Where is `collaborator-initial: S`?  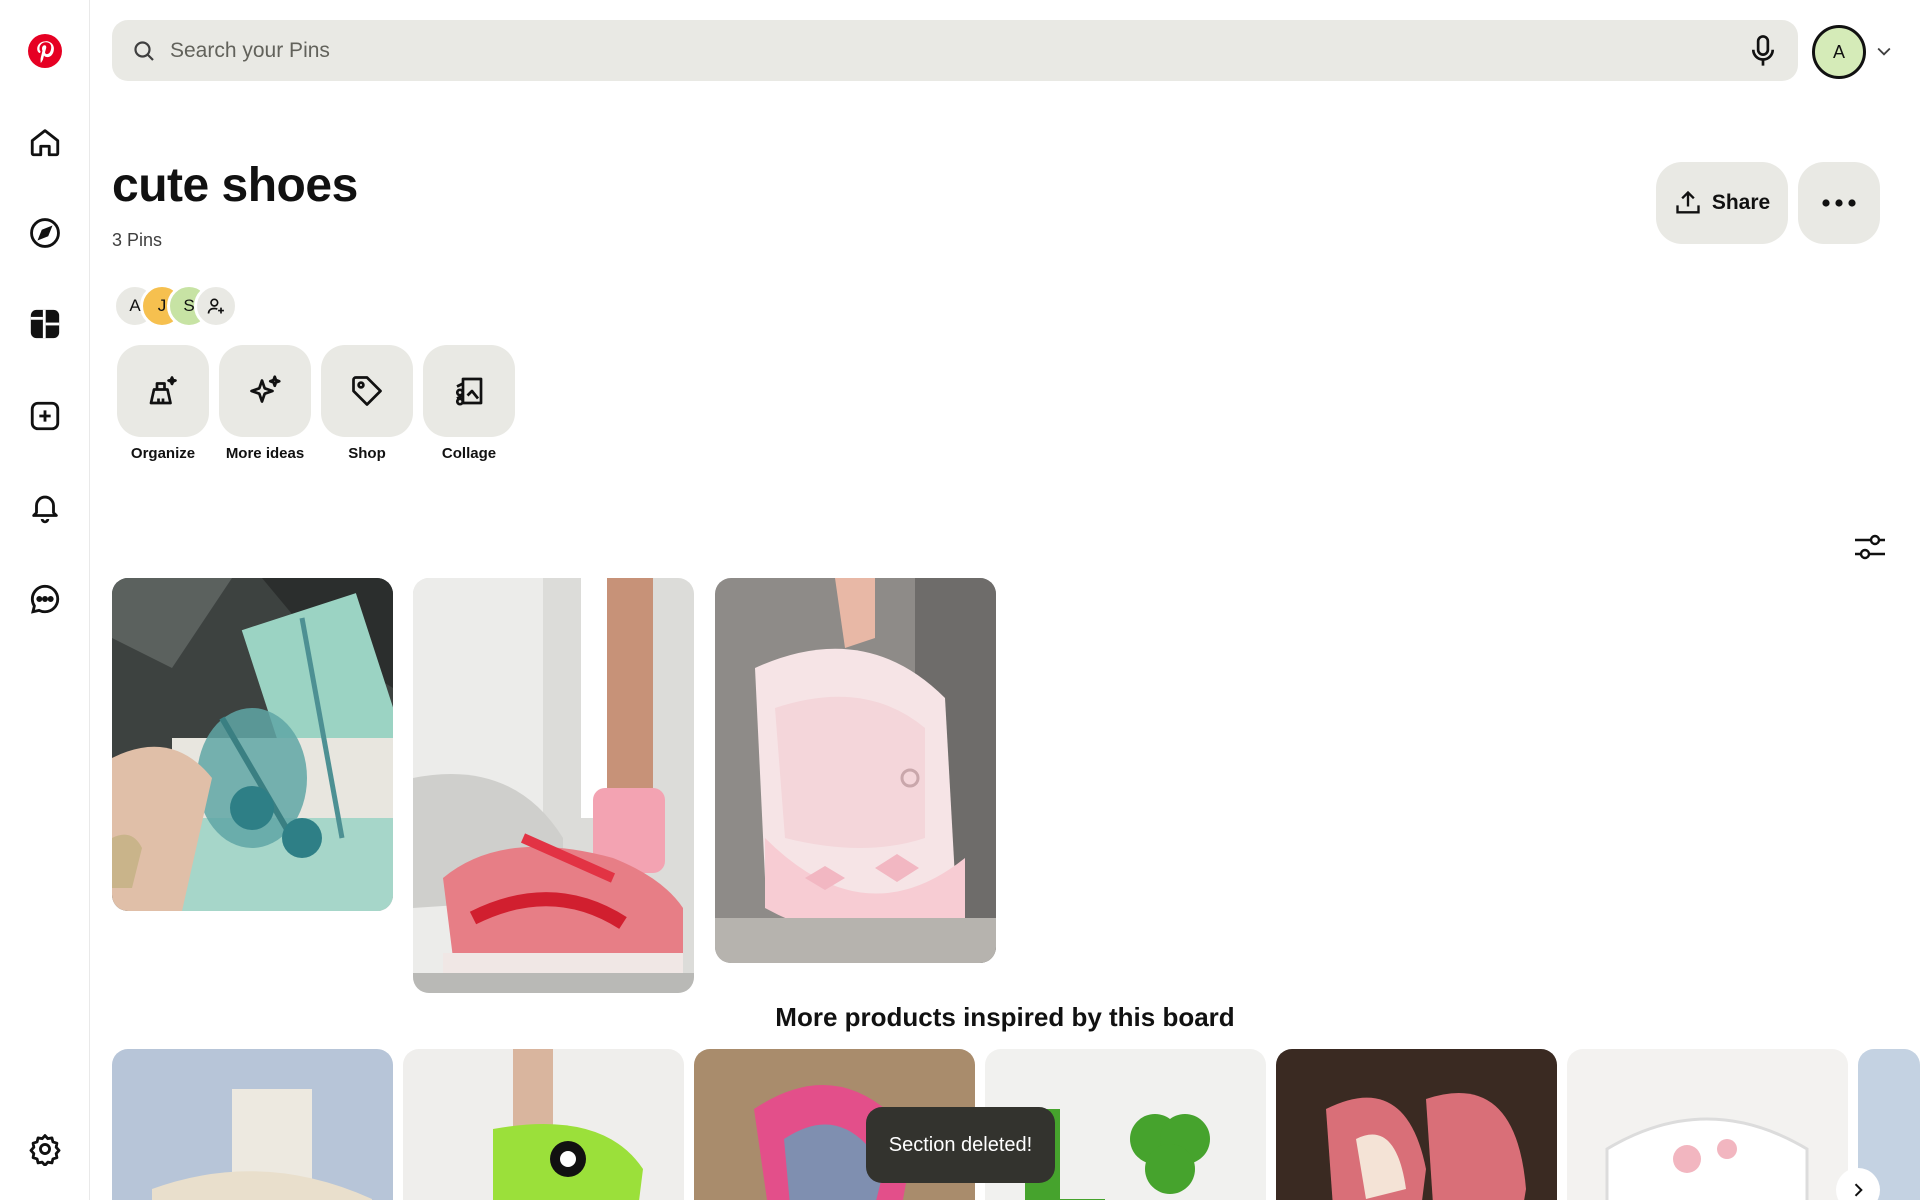 collaborator-initial: S is located at coordinates (189, 305).